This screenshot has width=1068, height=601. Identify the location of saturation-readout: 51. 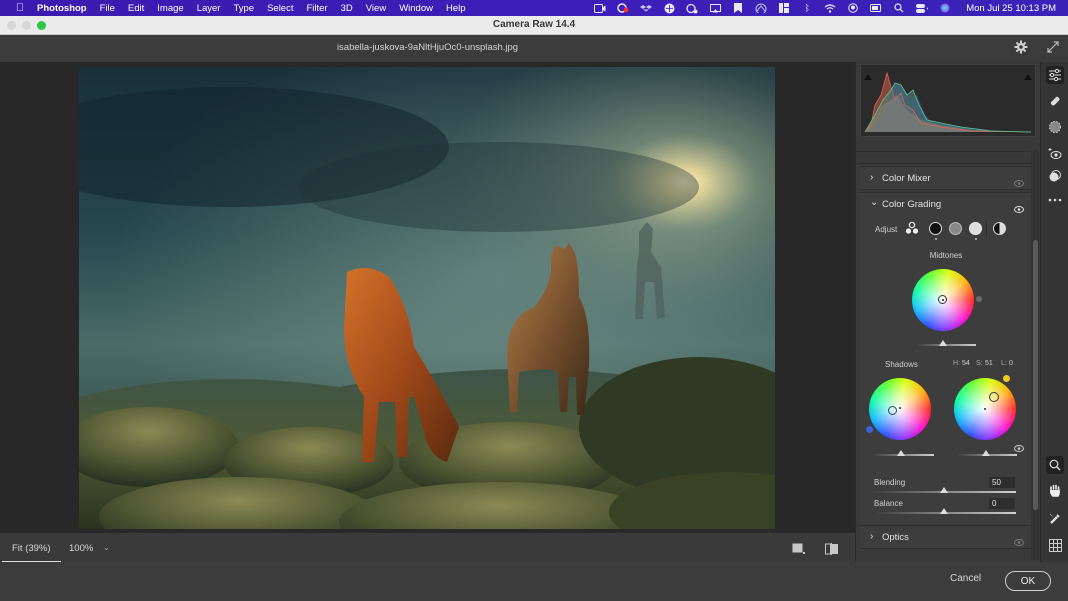
(989, 363).